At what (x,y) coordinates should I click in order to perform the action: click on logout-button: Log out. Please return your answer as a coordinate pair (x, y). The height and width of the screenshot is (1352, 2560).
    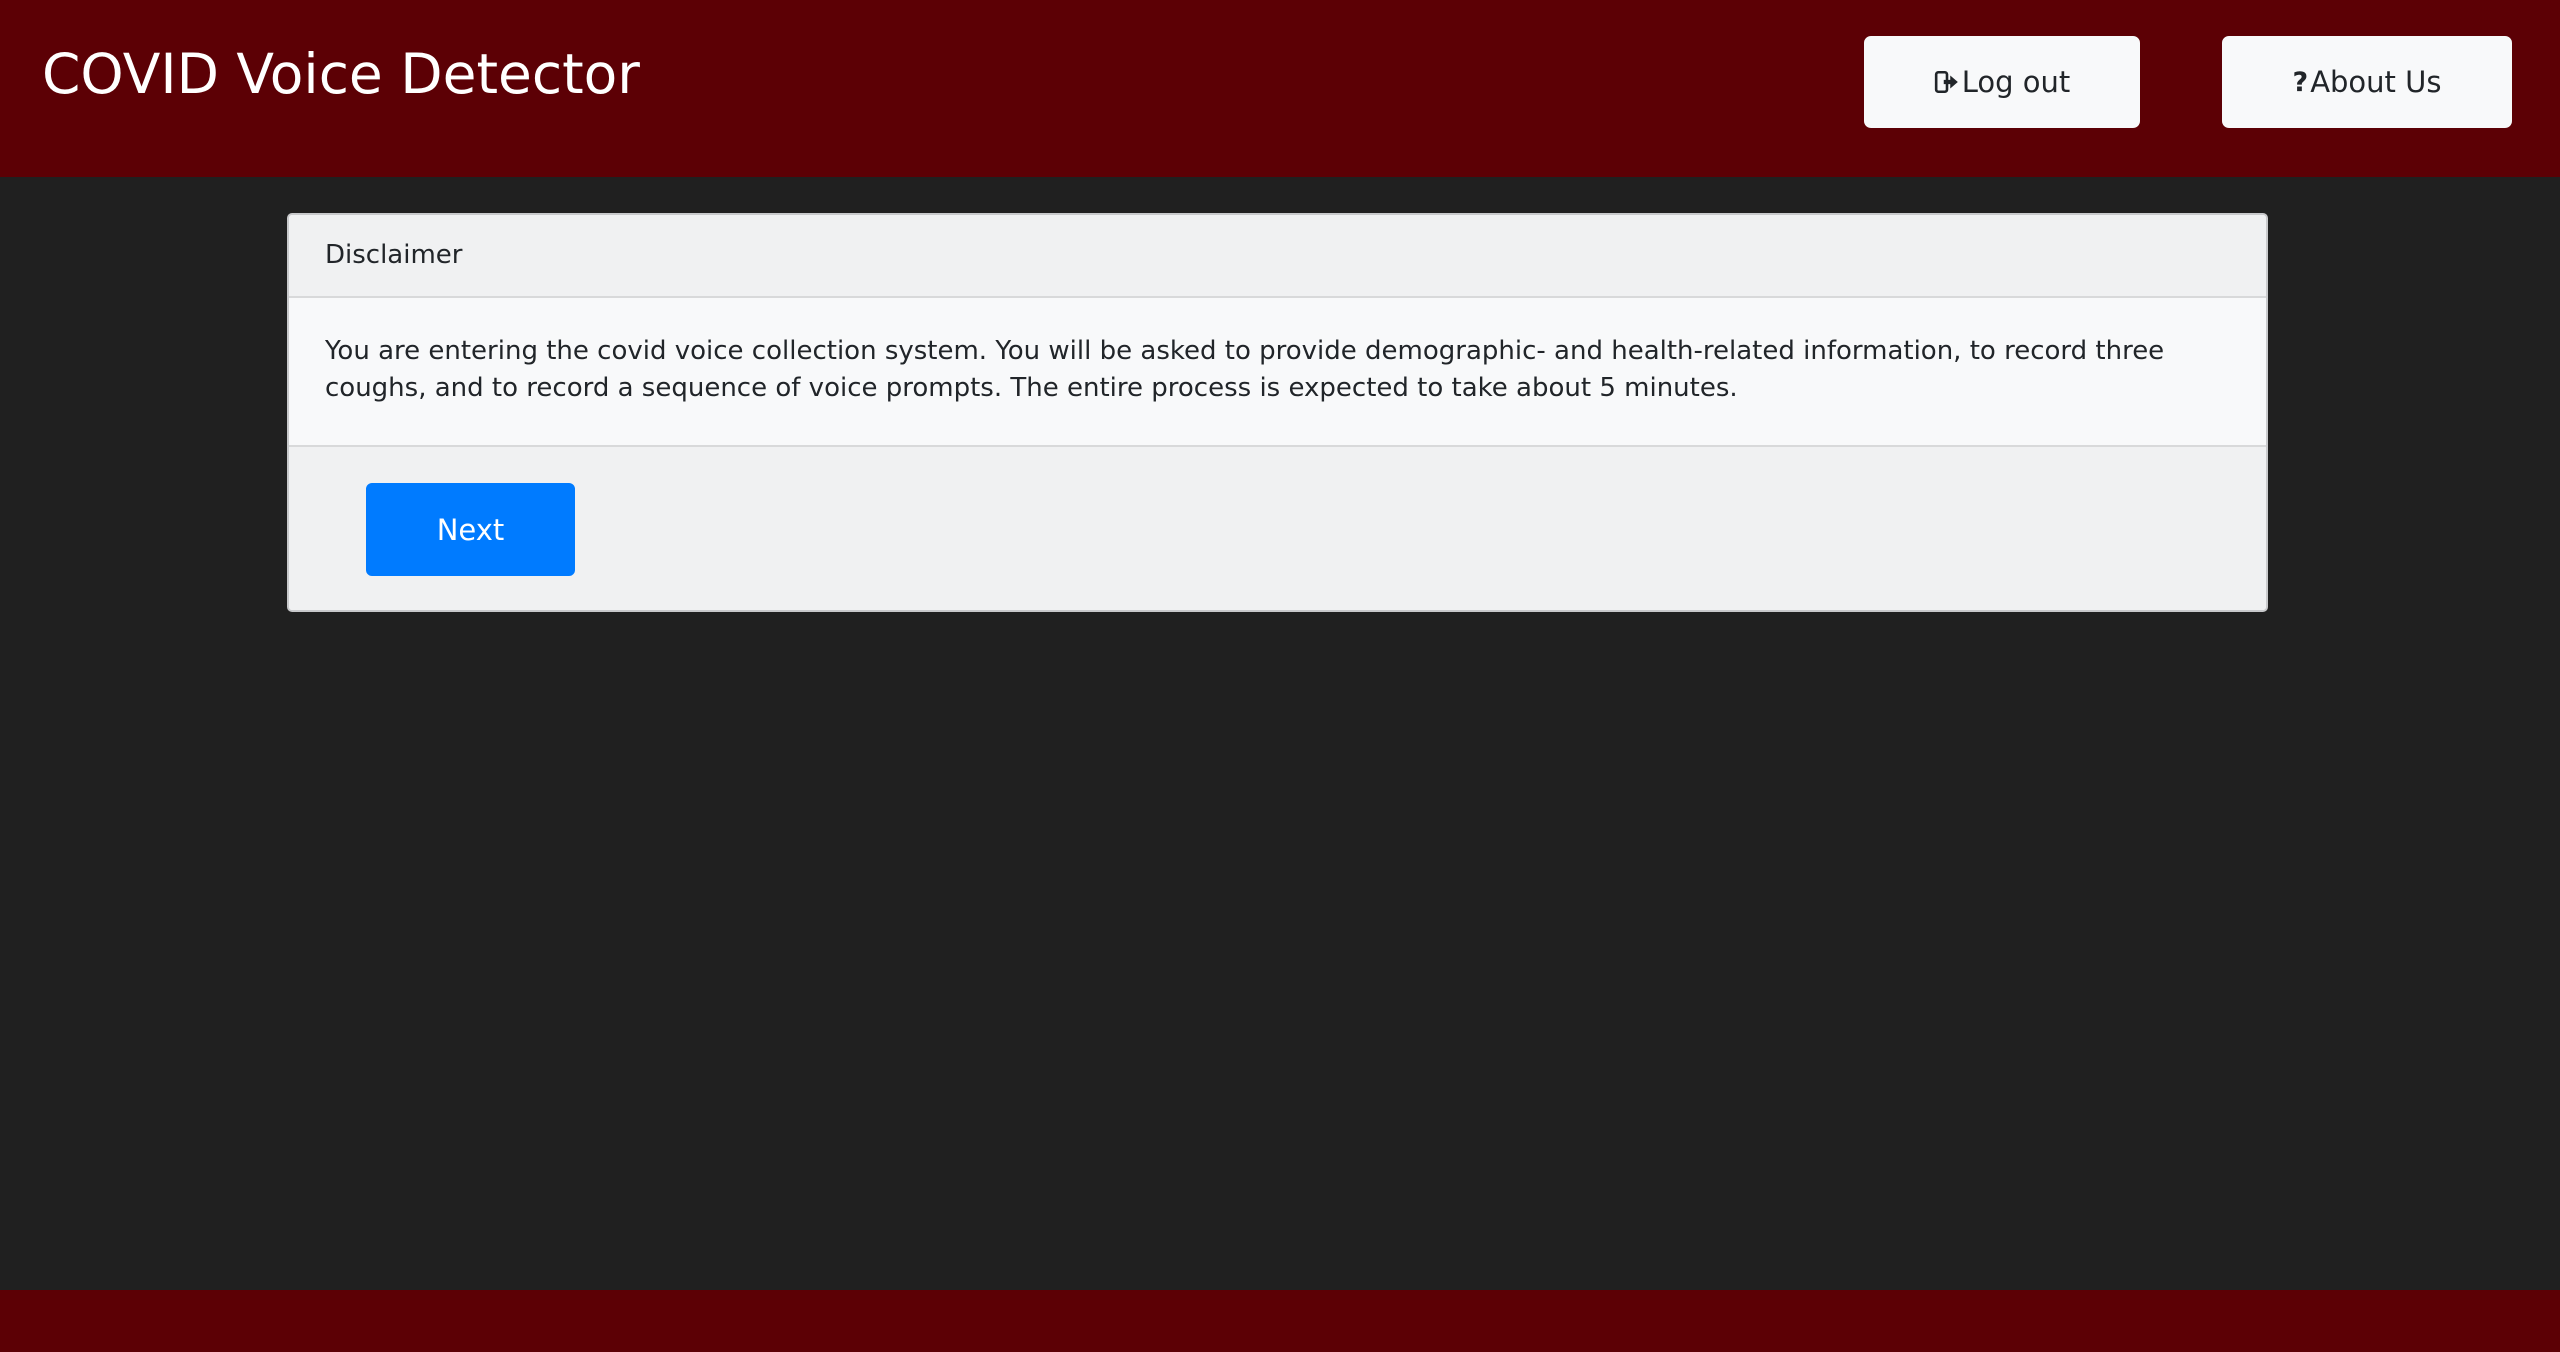
    Looking at the image, I should click on (2002, 82).